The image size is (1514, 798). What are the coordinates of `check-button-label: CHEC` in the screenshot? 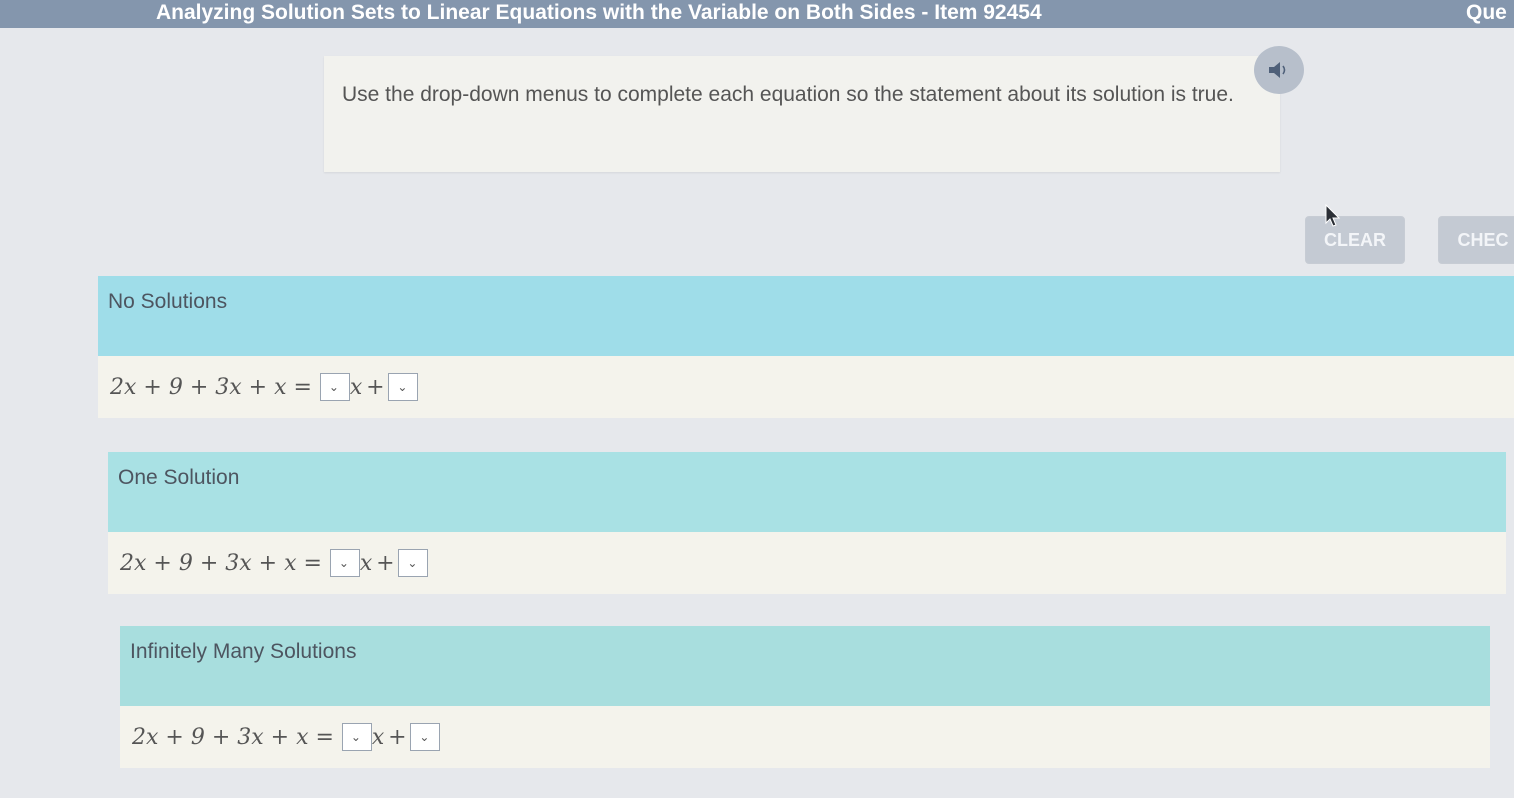 It's located at (1483, 239).